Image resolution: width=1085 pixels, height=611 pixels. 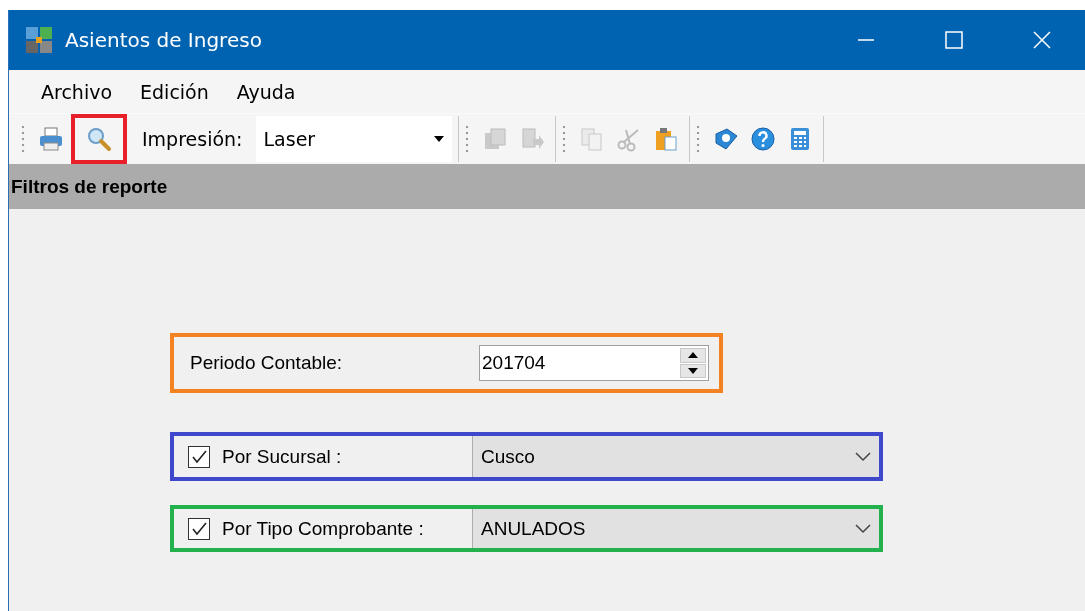 I want to click on minimize-icon, so click(x=866, y=40).